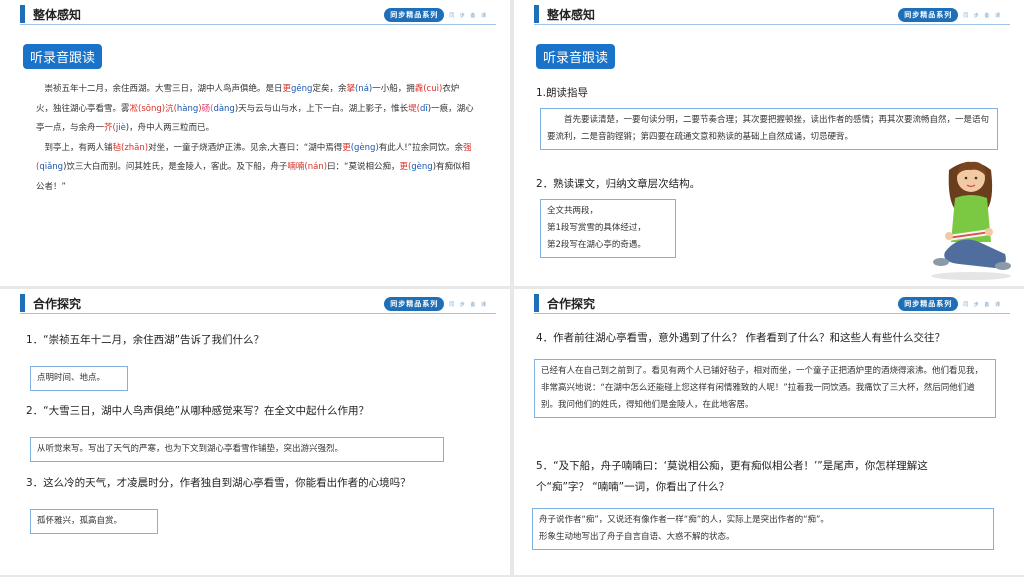 Image resolution: width=1024 pixels, height=577 pixels. I want to click on question-heading: 3．这么冷的天气，才凌晨时分，作者独自到湖心亭看雪，你能看出作者的心境吗？, so click(218, 483).